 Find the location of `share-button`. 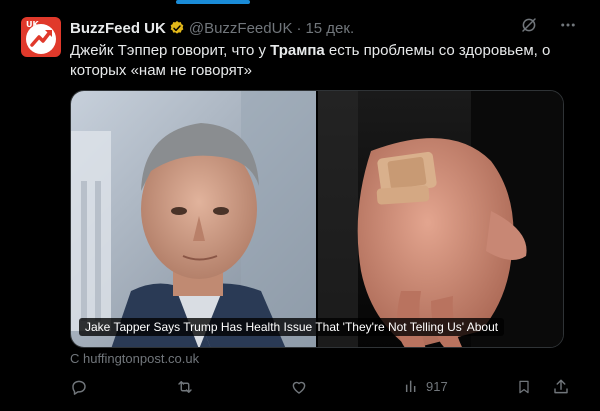

share-button is located at coordinates (561, 387).